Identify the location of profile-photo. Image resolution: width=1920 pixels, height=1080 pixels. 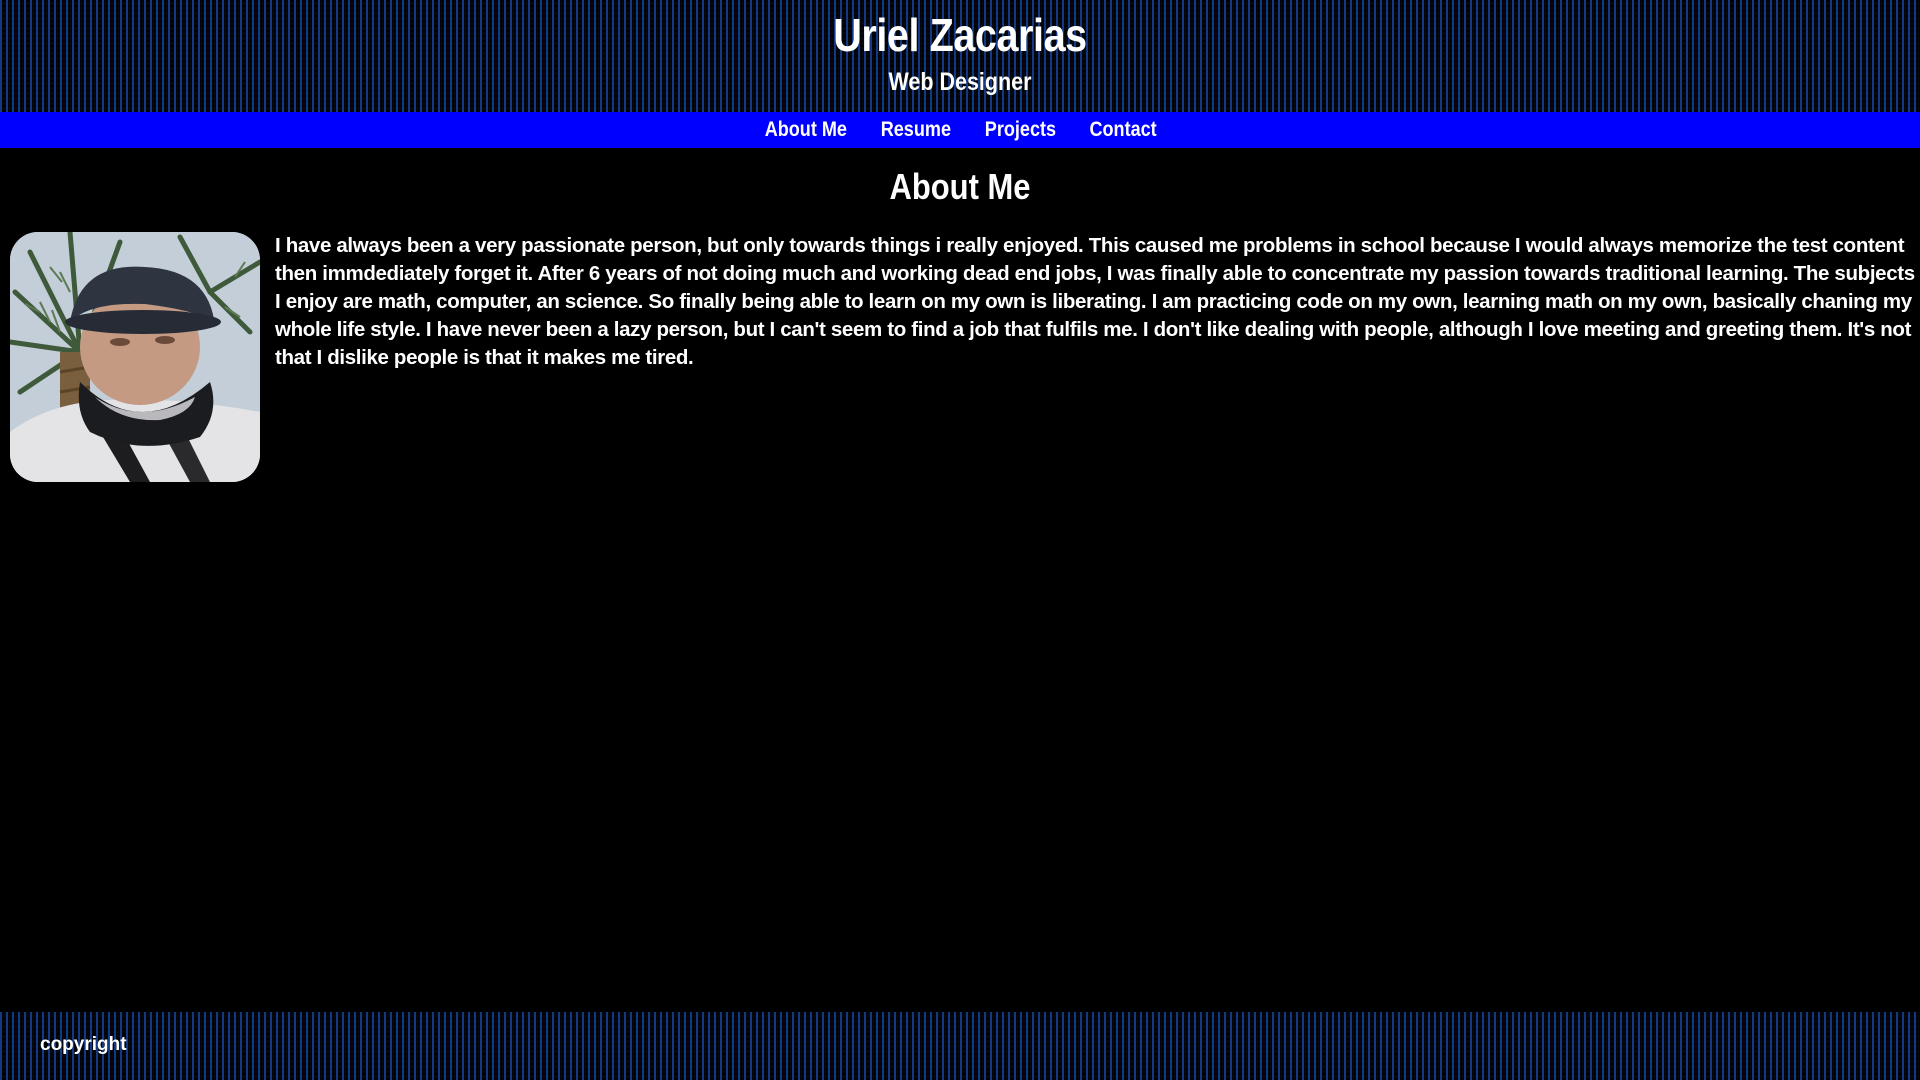
(135, 357).